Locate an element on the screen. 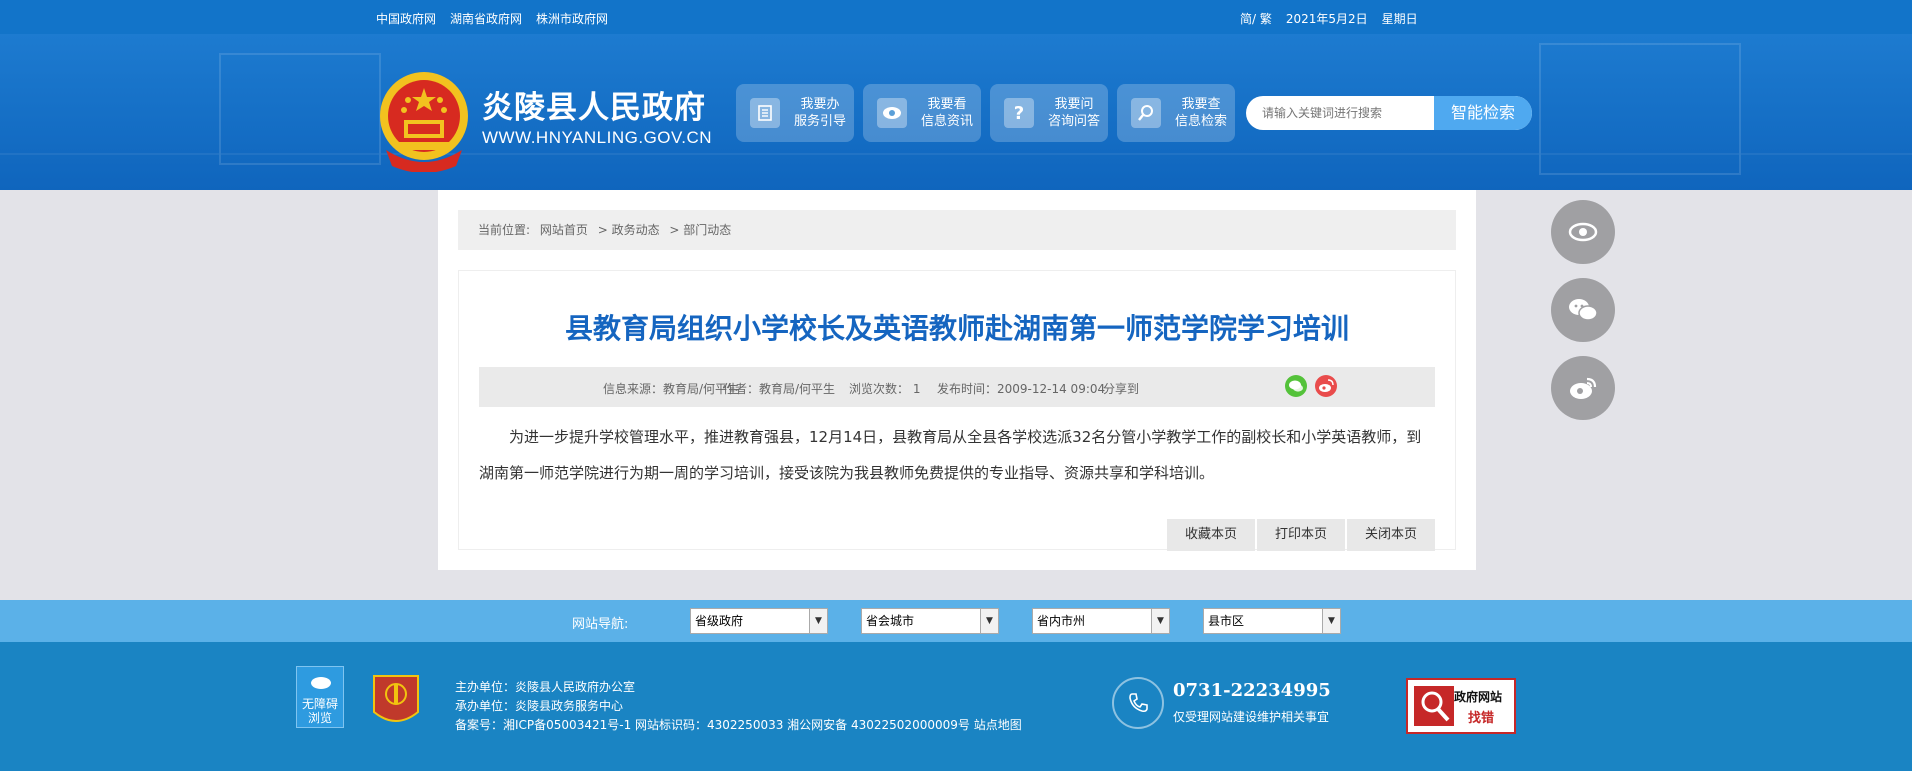  share-wechat-icon is located at coordinates (1296, 386).